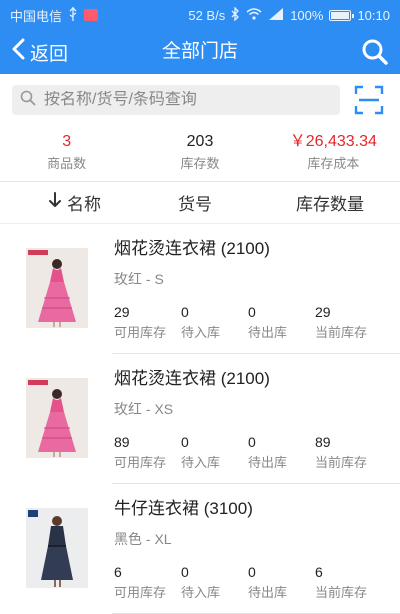  Describe the element at coordinates (323, 442) in the screenshot. I see `current-stock-value: 89` at that location.